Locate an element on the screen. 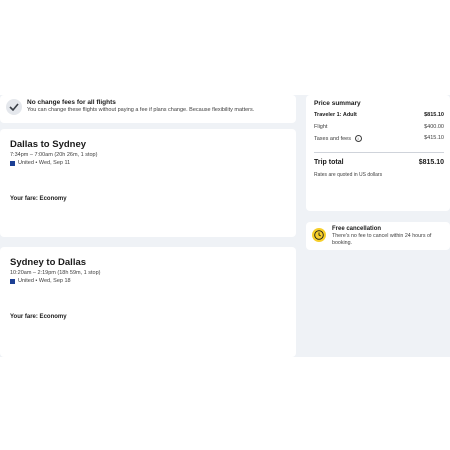 This screenshot has height=450, width=450. banner-title: No change fees for all flights is located at coordinates (71, 102).